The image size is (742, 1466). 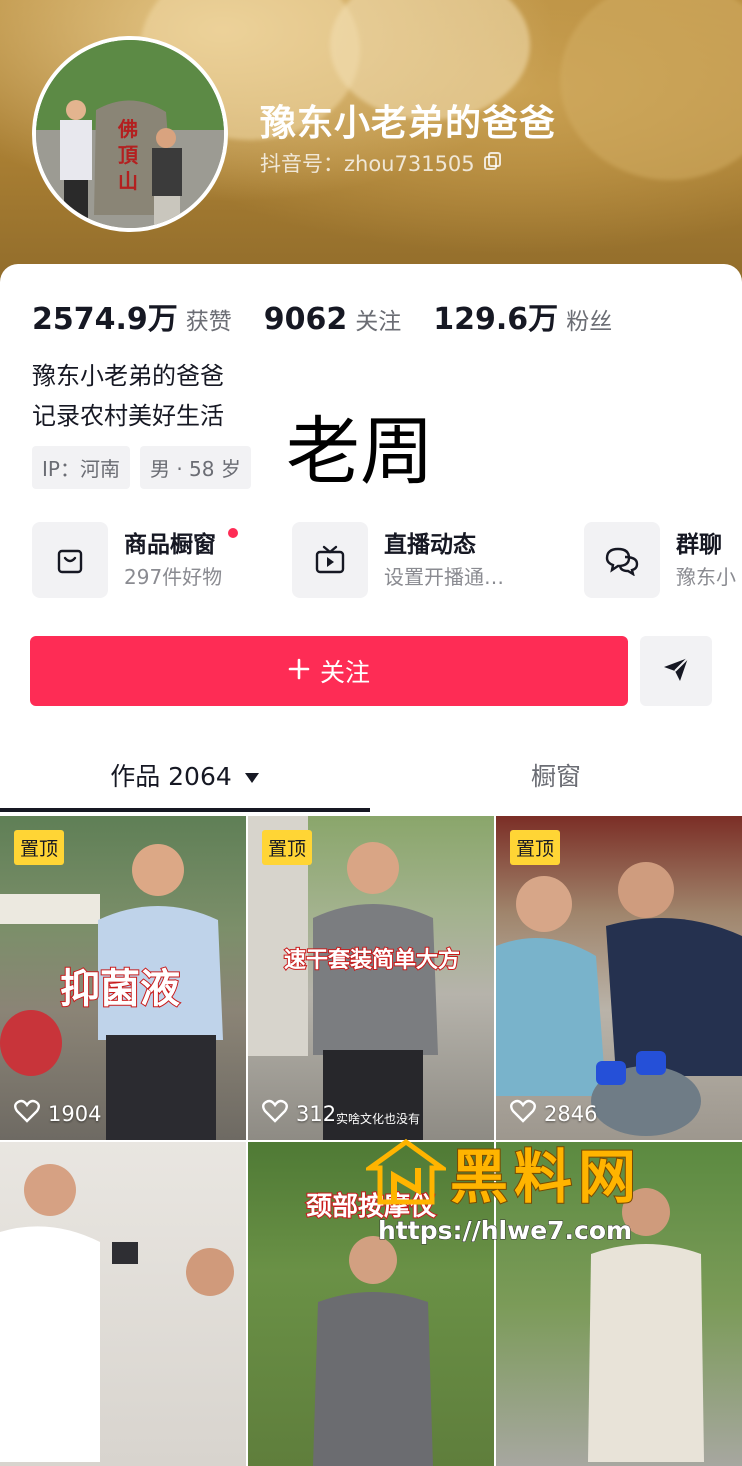 What do you see at coordinates (81, 467) in the screenshot?
I see `ip-tag: IP：河南` at bounding box center [81, 467].